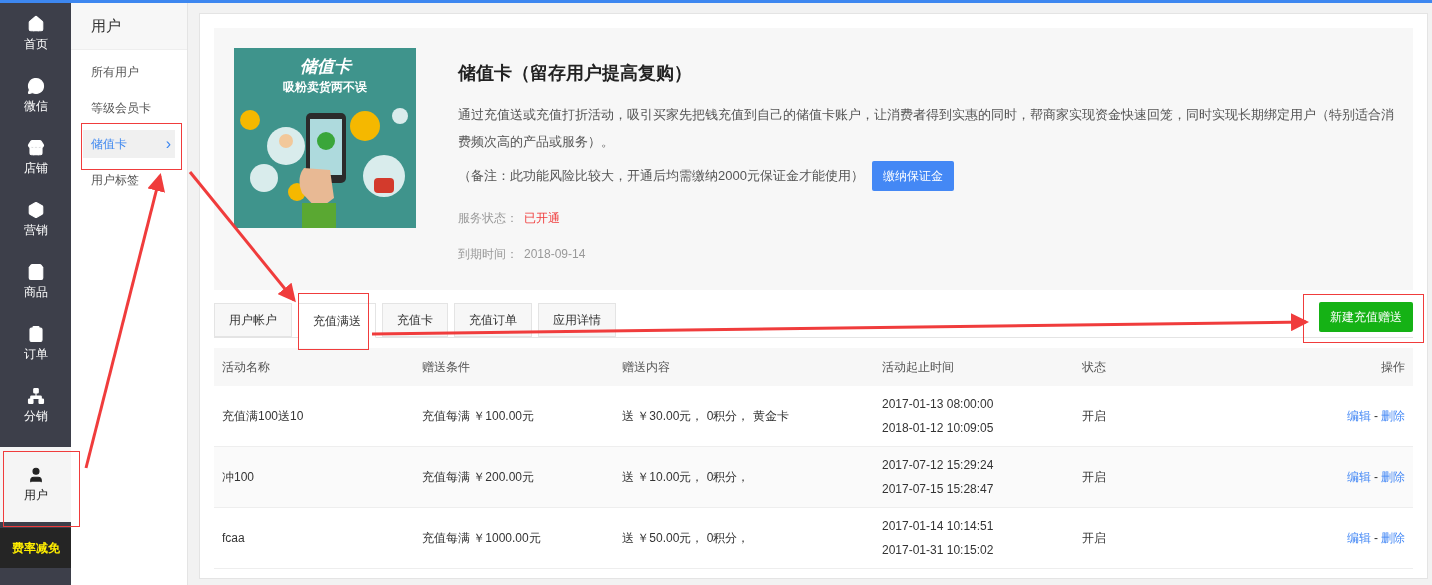 The height and width of the screenshot is (585, 1432). I want to click on column-header: 状态, so click(1094, 367).